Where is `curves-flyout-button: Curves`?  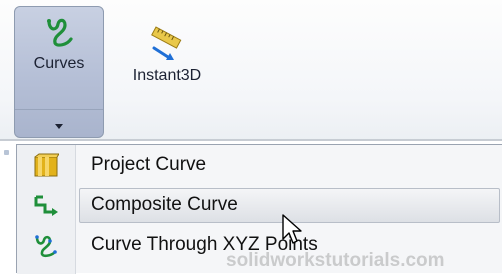 curves-flyout-button: Curves is located at coordinates (59, 72).